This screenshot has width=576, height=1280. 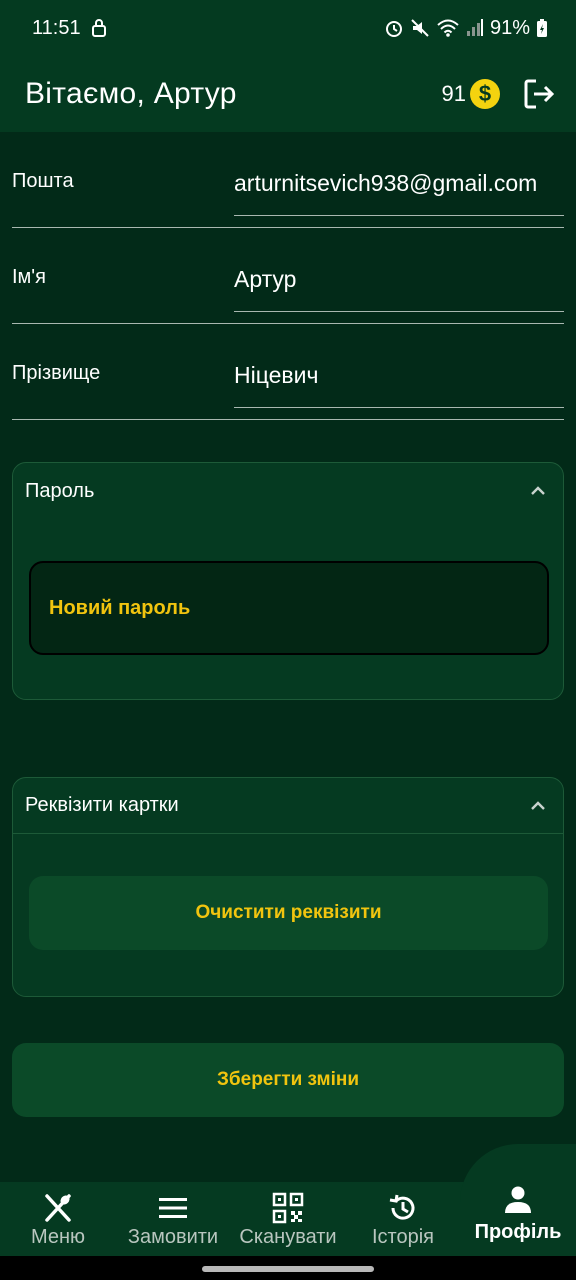 What do you see at coordinates (399, 283) in the screenshot?
I see `name-field: Артур` at bounding box center [399, 283].